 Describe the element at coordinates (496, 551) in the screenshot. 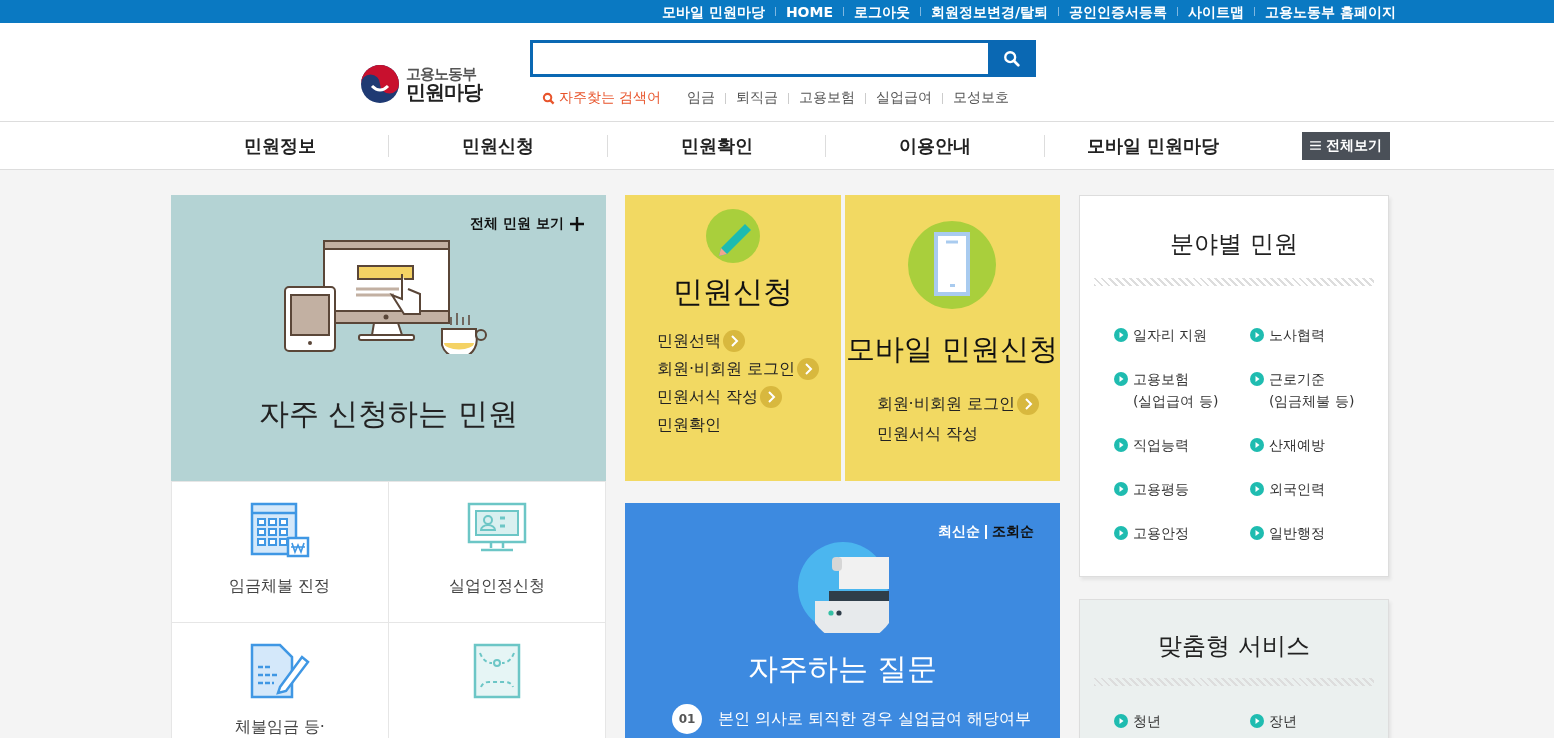

I see `service-tile: 실업인정신청` at that location.